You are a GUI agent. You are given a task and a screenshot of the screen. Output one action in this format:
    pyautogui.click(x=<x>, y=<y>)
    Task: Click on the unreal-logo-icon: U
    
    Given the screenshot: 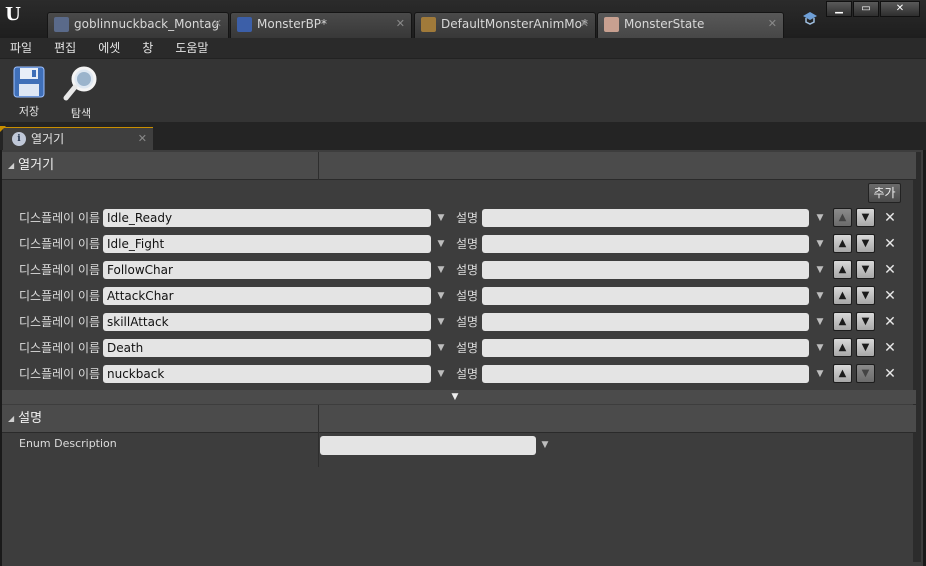 What is the action you would take?
    pyautogui.click(x=13, y=15)
    